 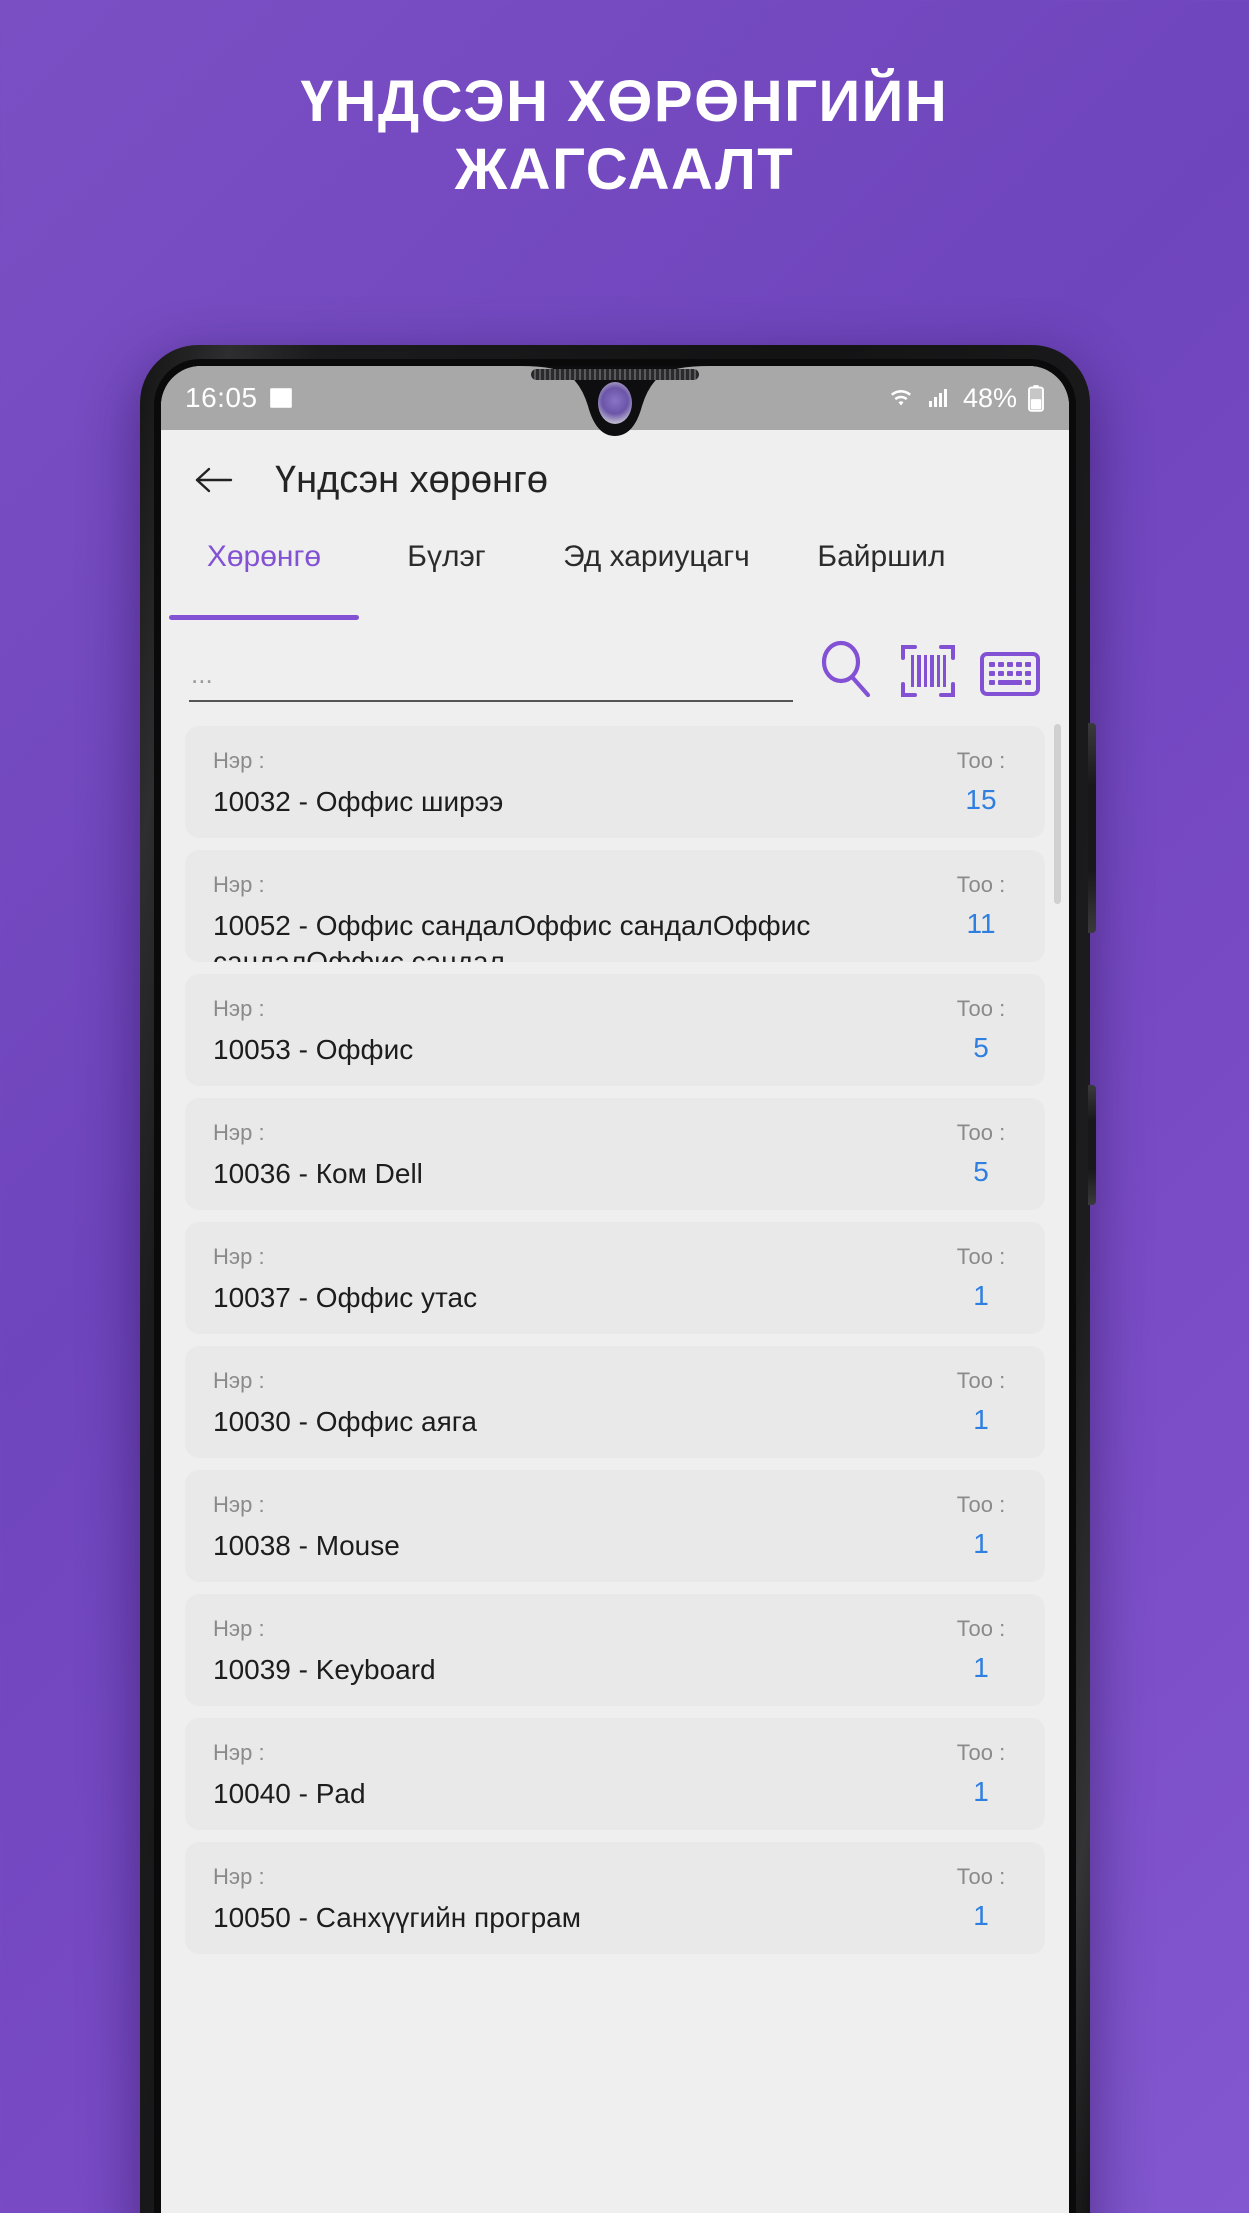 I want to click on asset-count: 11, so click(x=981, y=923).